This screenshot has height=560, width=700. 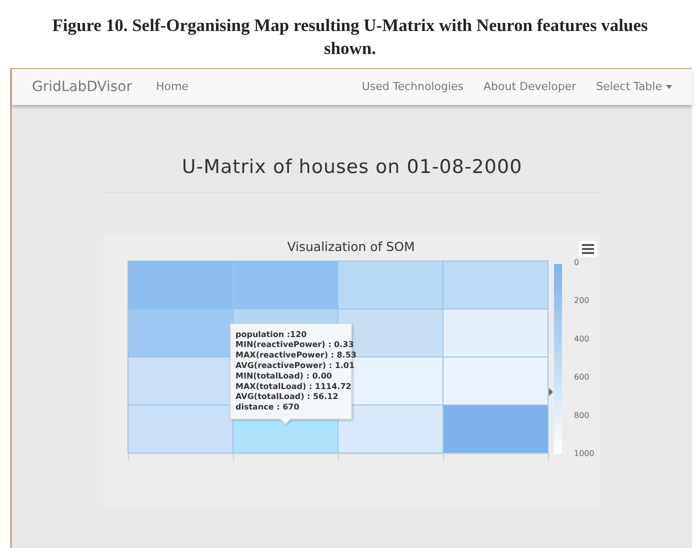 What do you see at coordinates (271, 333) in the screenshot?
I see `tooltip-line: population :120` at bounding box center [271, 333].